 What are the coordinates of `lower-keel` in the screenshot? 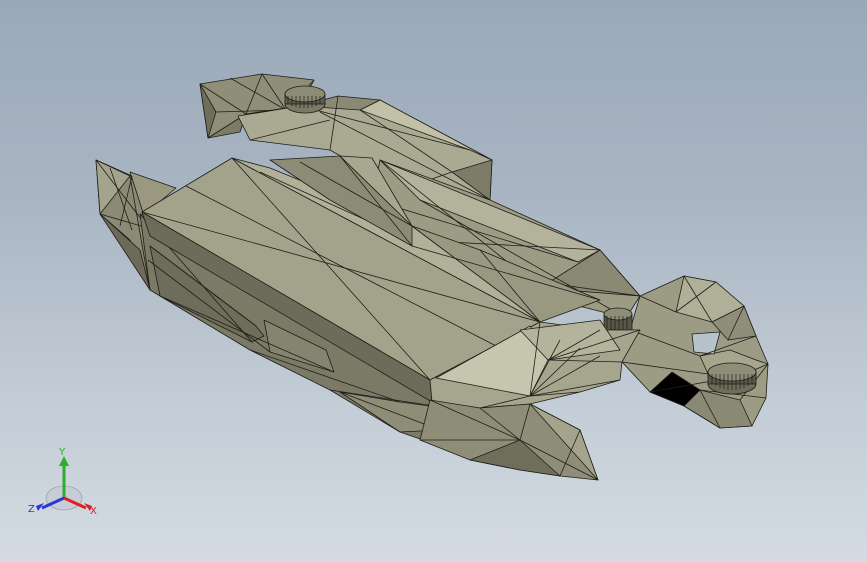 It's located at (509, 440).